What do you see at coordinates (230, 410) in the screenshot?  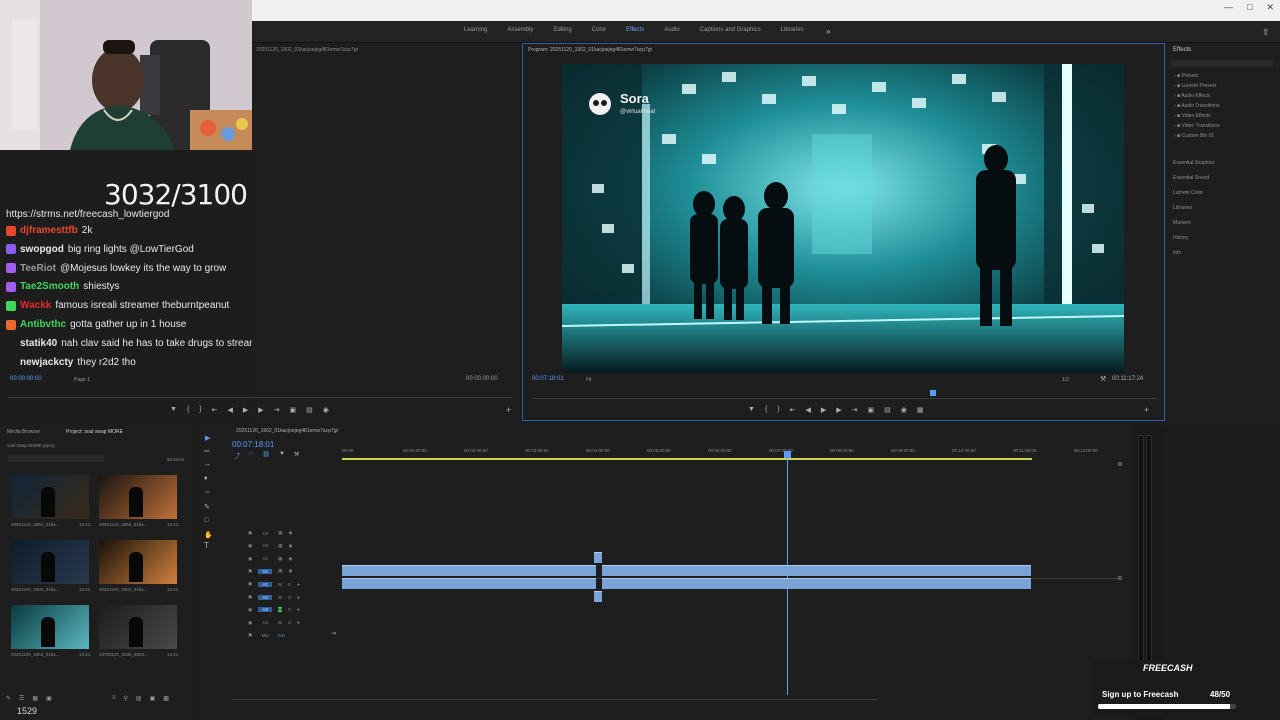 I see `step-back-icon: ◀` at bounding box center [230, 410].